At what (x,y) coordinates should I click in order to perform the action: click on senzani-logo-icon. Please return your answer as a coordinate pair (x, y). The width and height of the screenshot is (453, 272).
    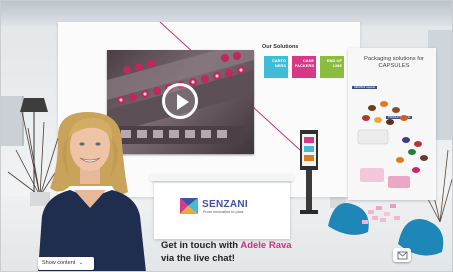
    Looking at the image, I should click on (189, 206).